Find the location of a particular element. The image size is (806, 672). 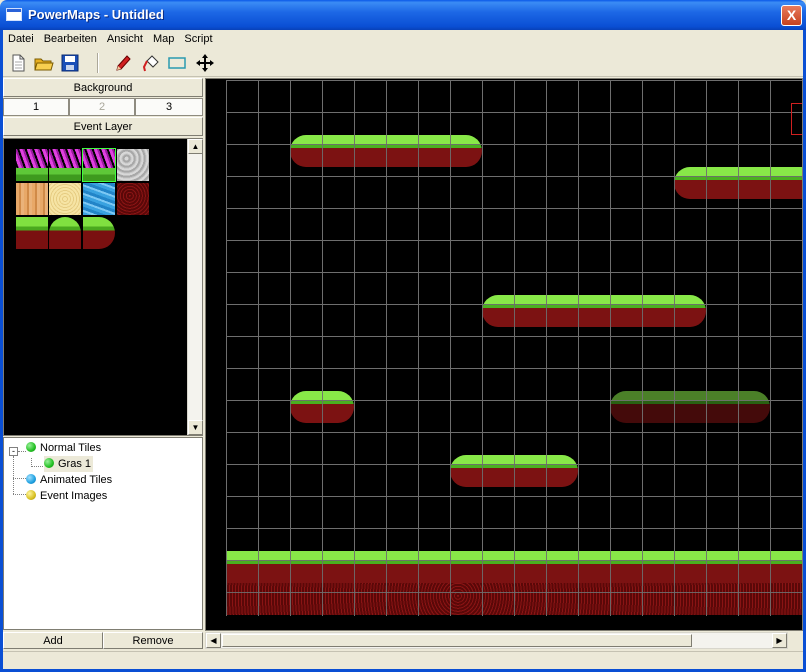

tile-water is located at coordinates (99, 199).